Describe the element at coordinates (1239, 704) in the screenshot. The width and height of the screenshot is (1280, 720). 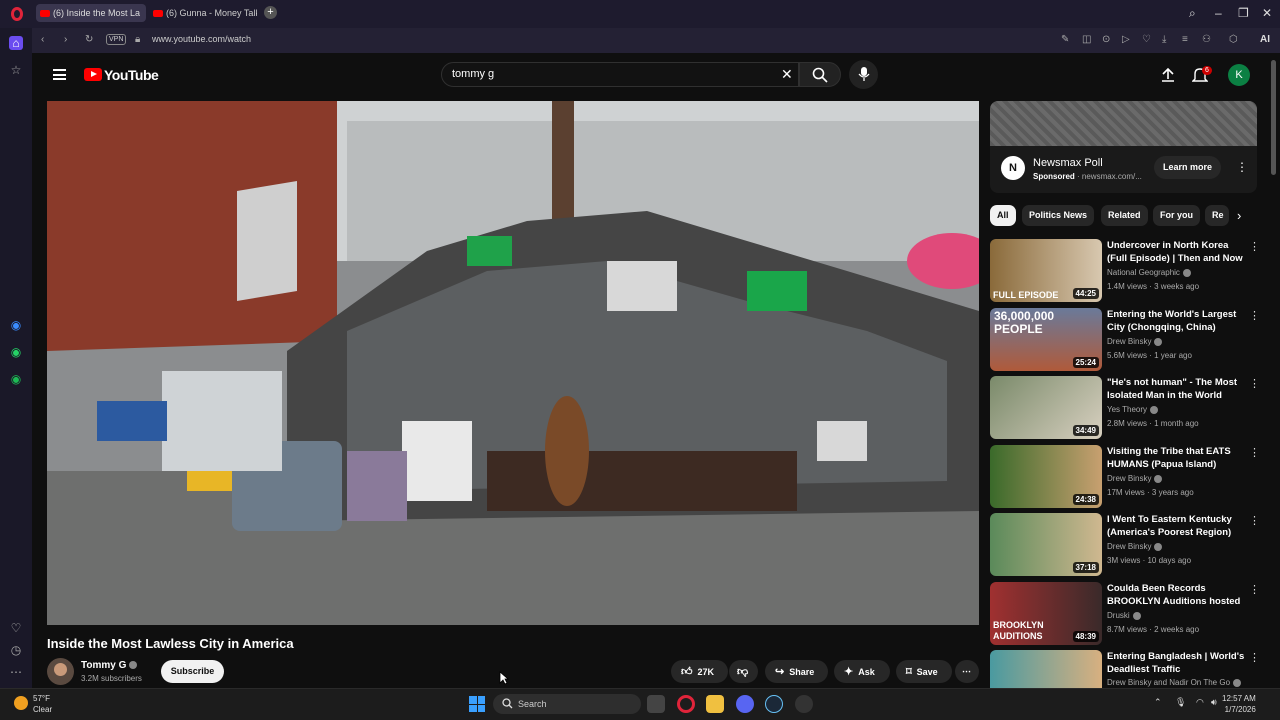
I see `taskbar-clock: 12:57 AM 1/7/2026` at that location.